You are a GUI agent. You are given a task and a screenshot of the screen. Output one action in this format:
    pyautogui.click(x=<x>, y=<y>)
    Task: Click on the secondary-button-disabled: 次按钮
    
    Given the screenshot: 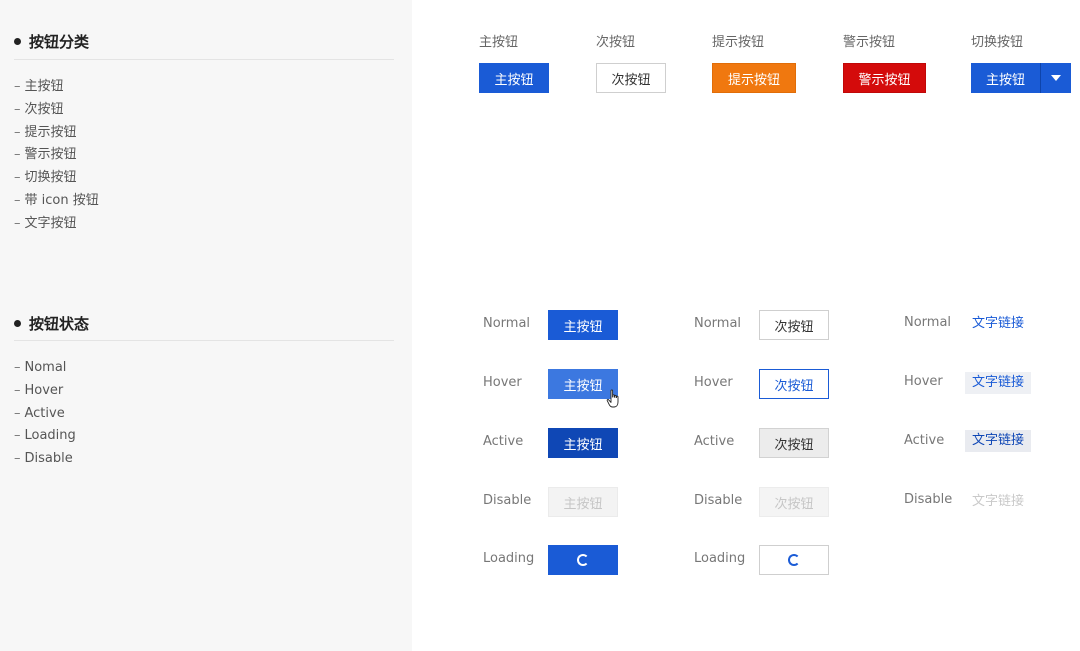 What is the action you would take?
    pyautogui.click(x=794, y=502)
    